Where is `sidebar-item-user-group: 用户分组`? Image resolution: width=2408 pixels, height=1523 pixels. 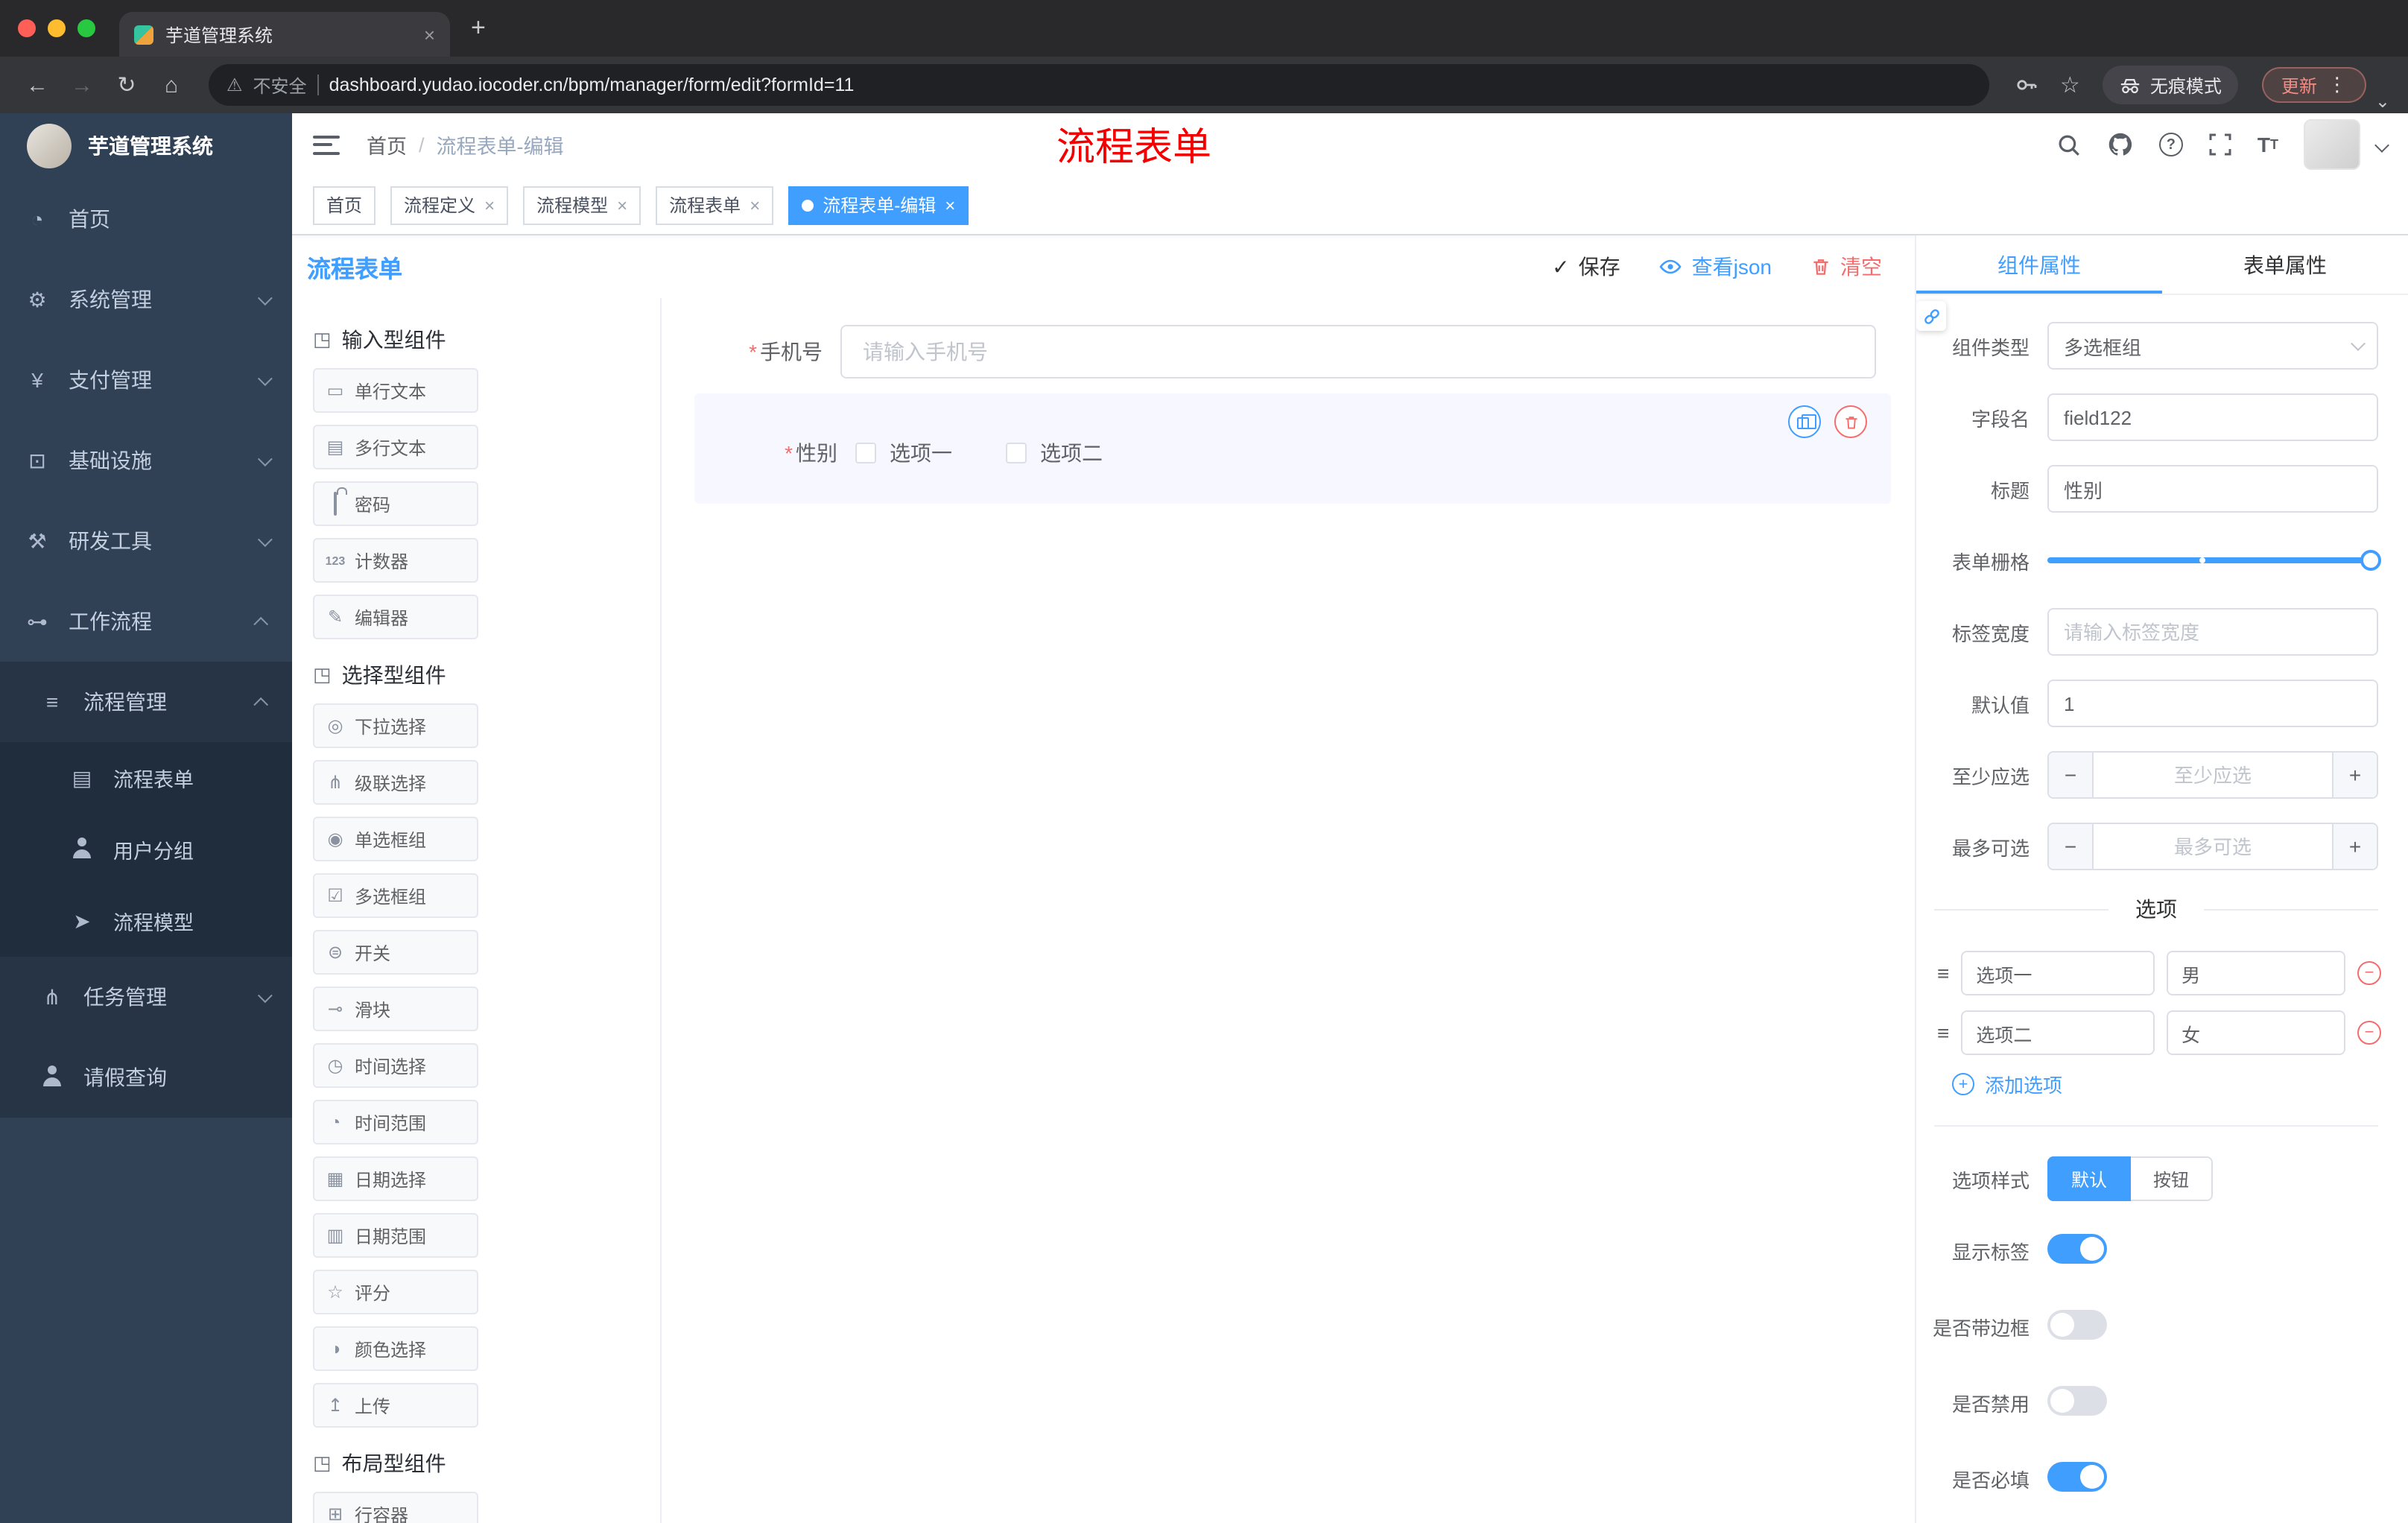
sidebar-item-user-group: 用户分组 is located at coordinates (146, 850).